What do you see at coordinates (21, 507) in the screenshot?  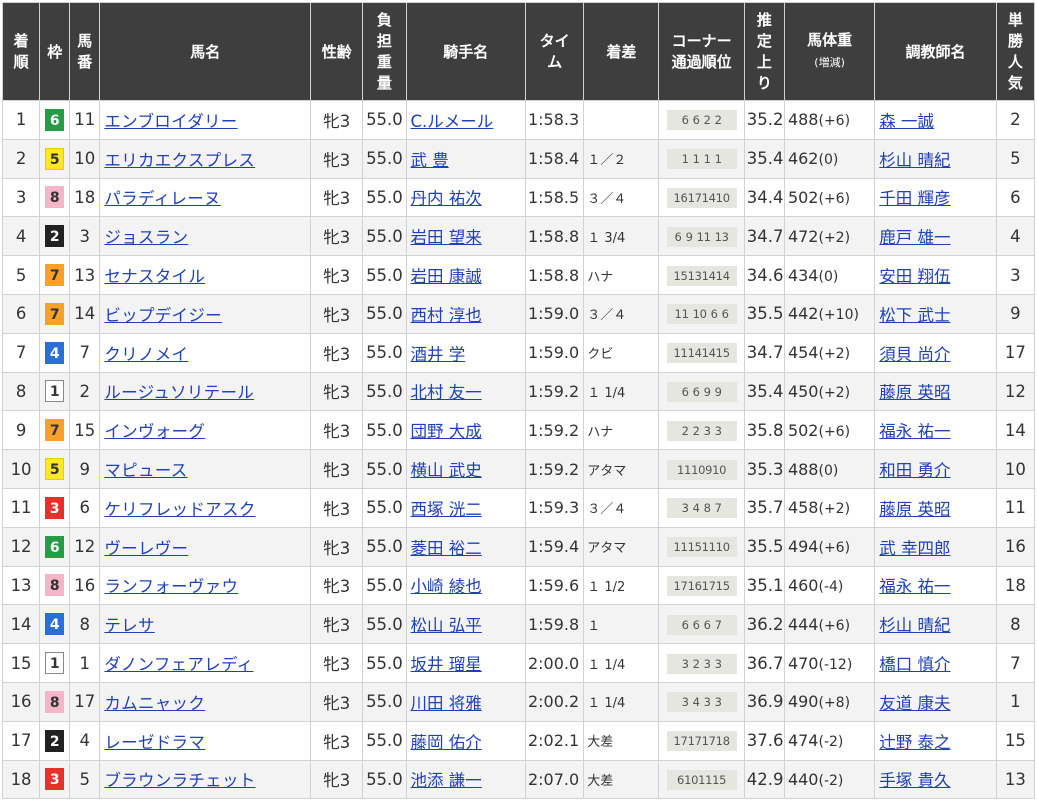 I see `rank-cell: 11` at bounding box center [21, 507].